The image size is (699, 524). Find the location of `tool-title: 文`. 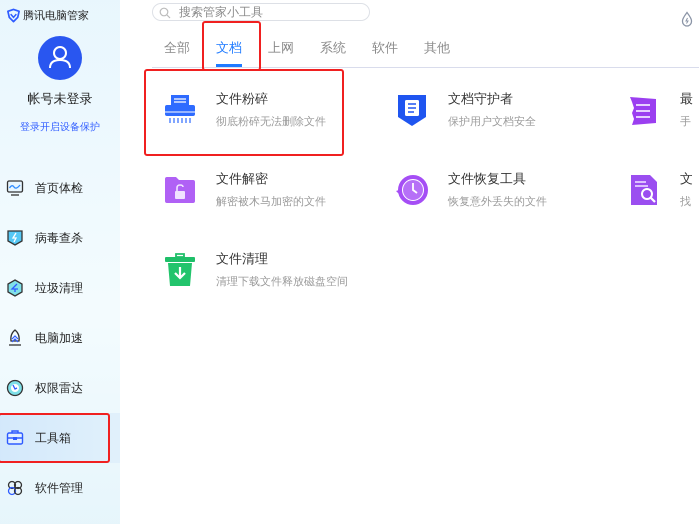

tool-title: 文 is located at coordinates (686, 179).